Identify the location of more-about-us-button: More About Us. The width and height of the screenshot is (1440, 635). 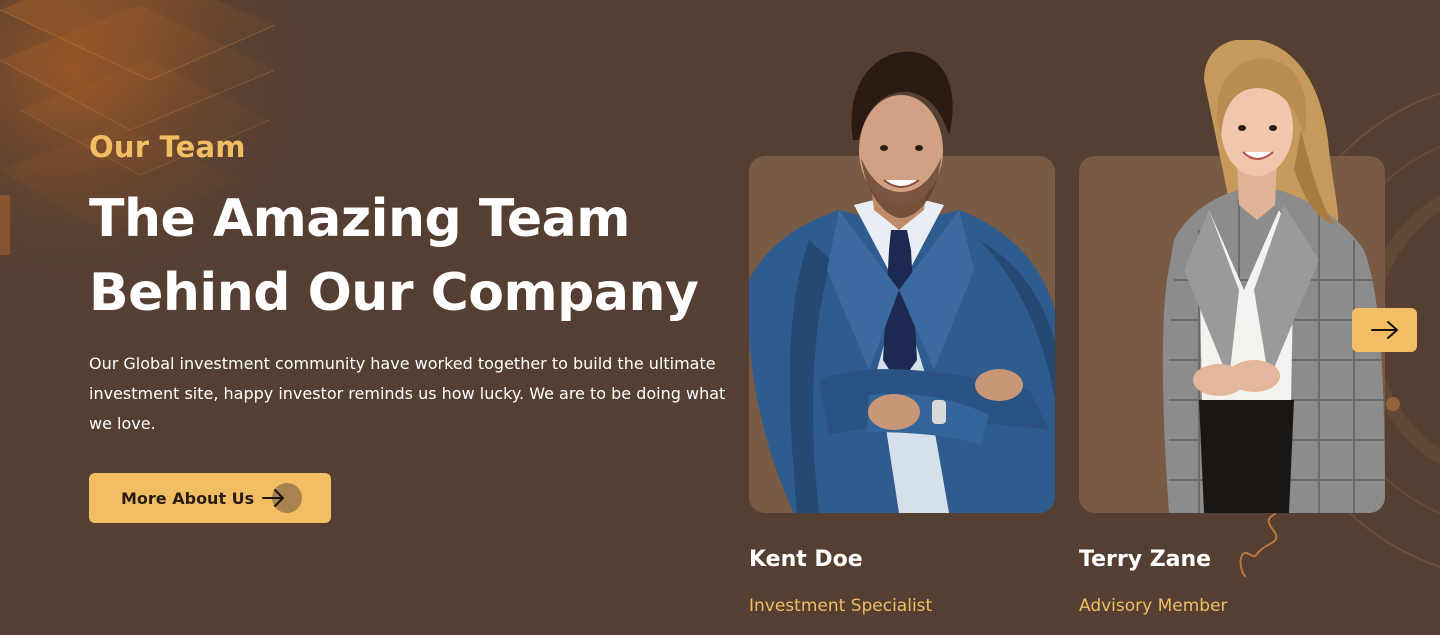
(210, 498).